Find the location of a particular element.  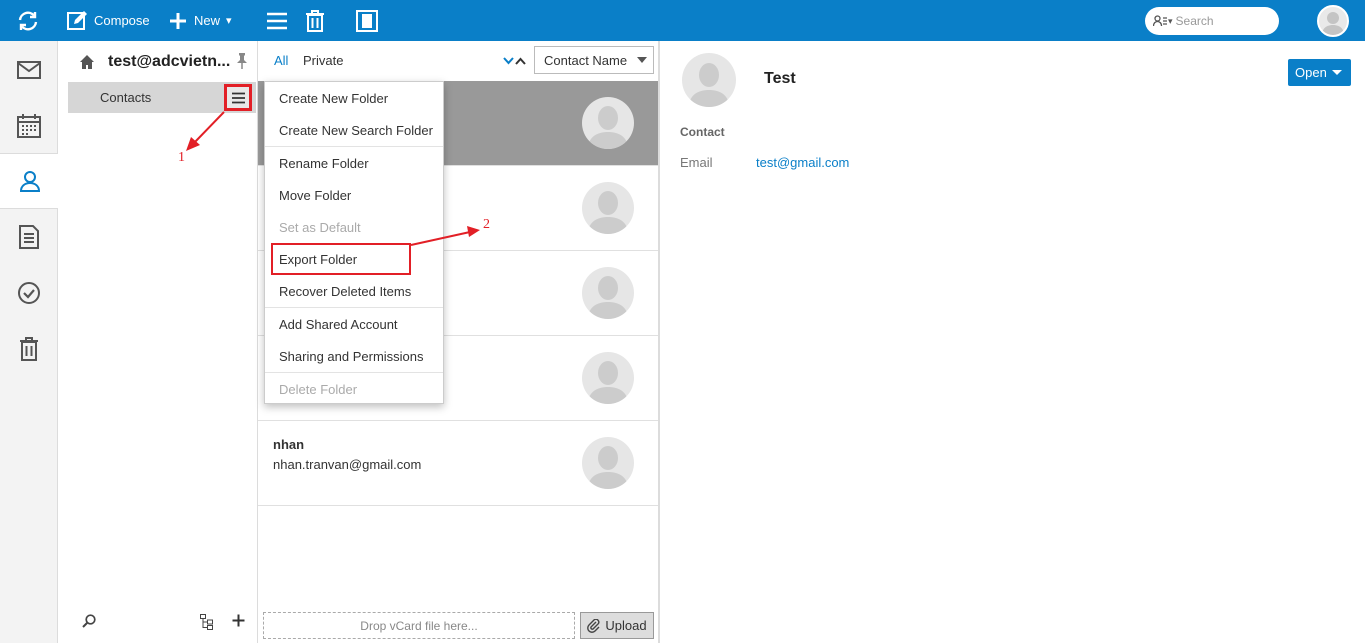

mail-app-button is located at coordinates (29, 70).